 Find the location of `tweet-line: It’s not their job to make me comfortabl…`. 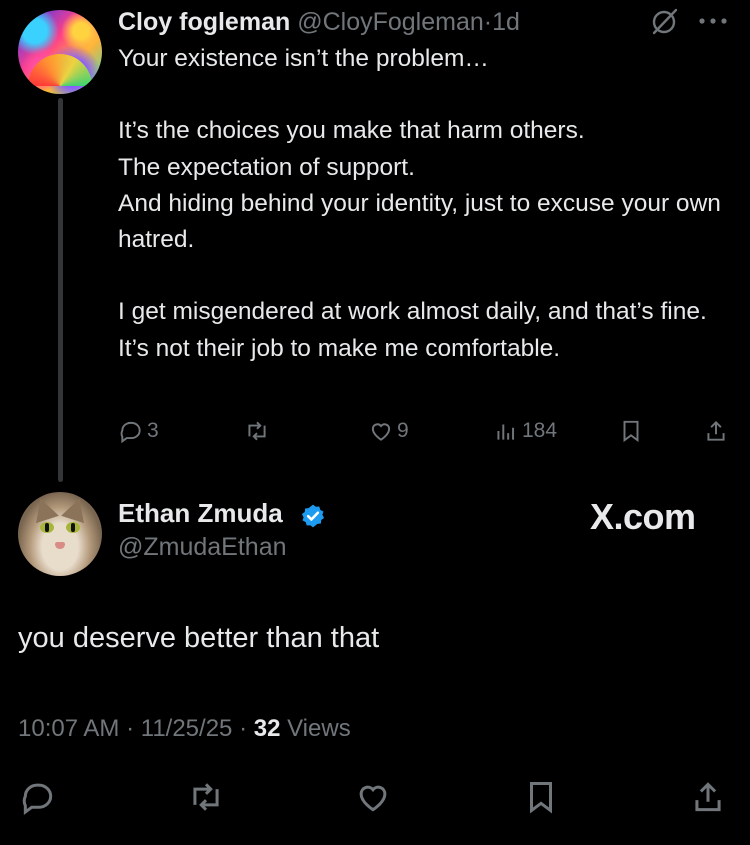

tweet-line: It’s not their job to make me comfortabl… is located at coordinates (339, 348).